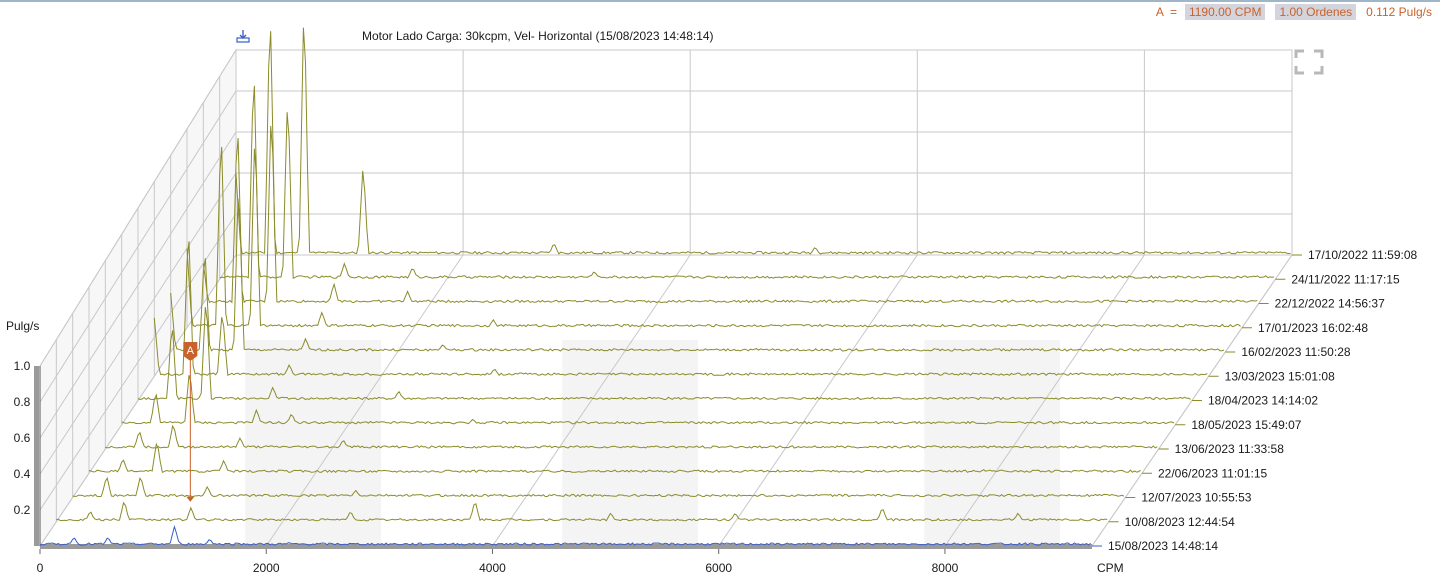 This screenshot has height=576, width=1440. I want to click on series-label: 16/02/2023 11:50:28, so click(1296, 352).